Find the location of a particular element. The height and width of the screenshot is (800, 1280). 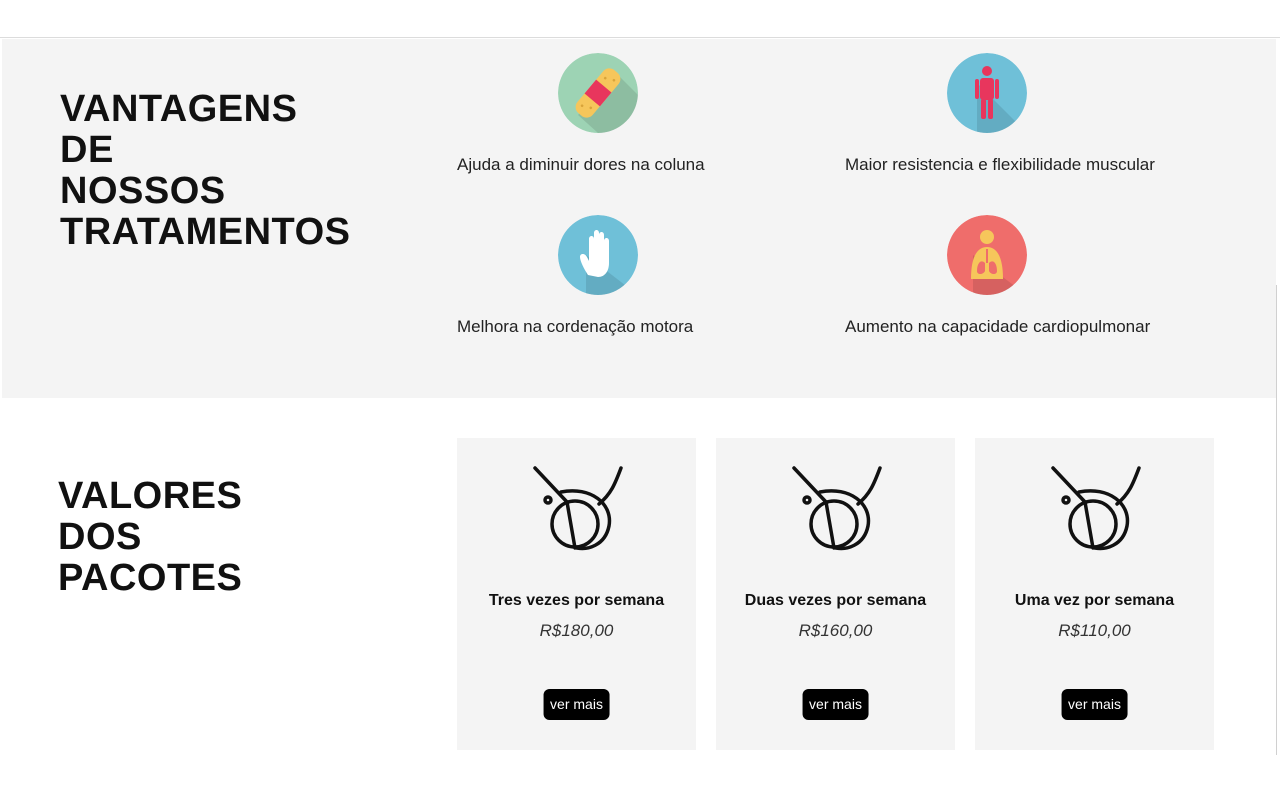

plan-name: Uma vez por semana is located at coordinates (1094, 600).